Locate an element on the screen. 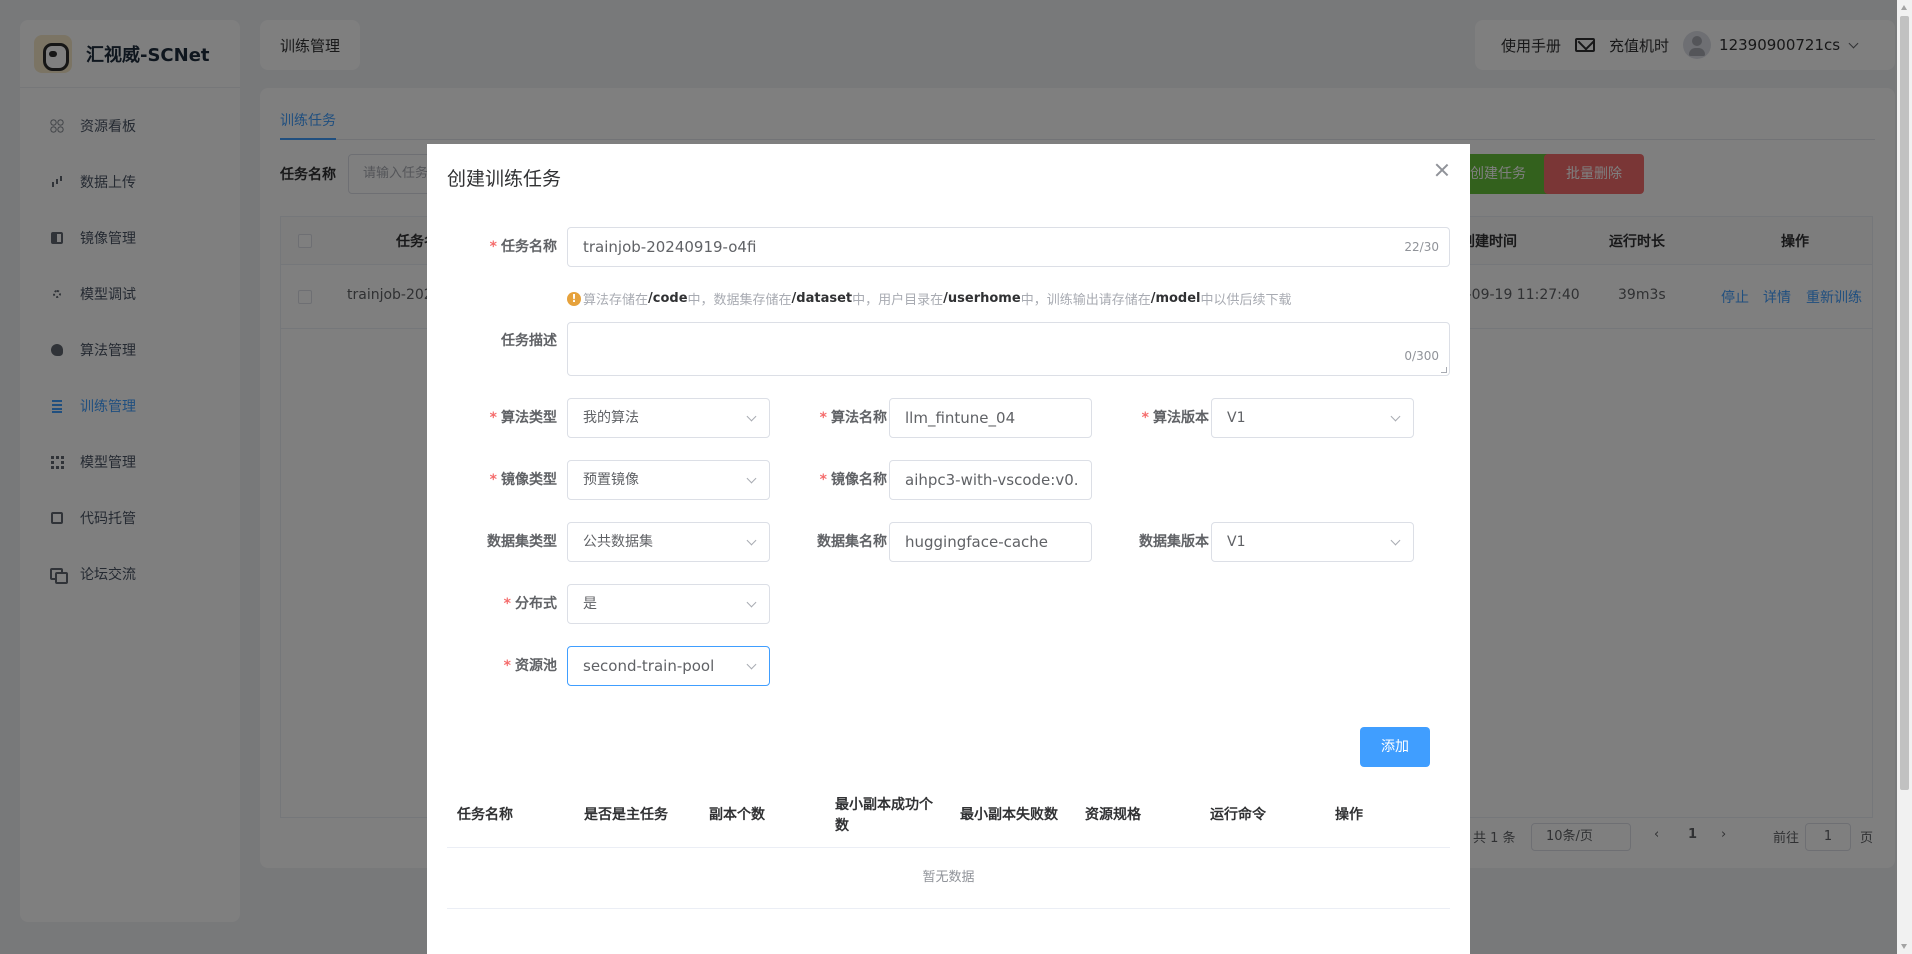 The width and height of the screenshot is (1912, 954). add-subtask-button: 添加 is located at coordinates (1395, 747).